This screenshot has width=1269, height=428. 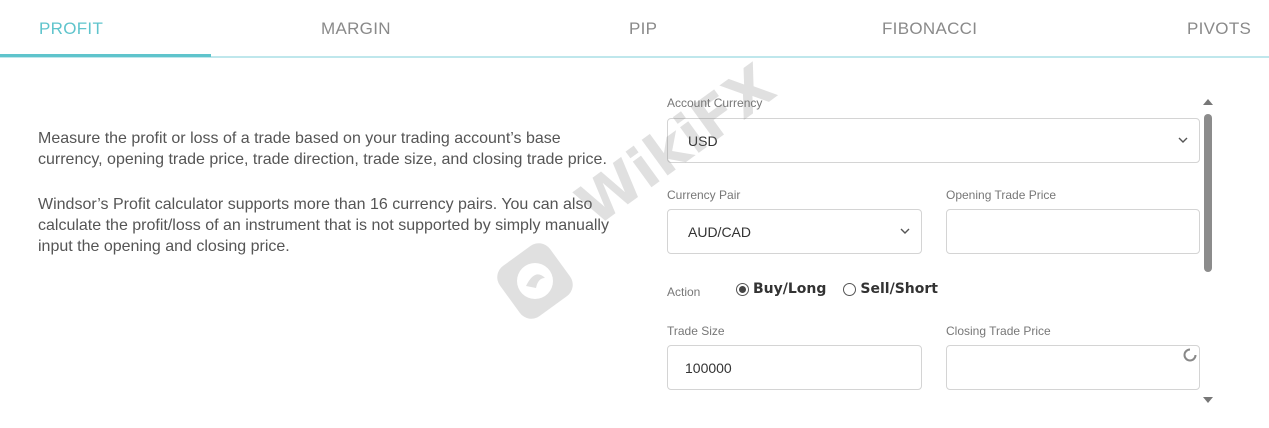 I want to click on loading-spinner-icon, so click(x=1190, y=355).